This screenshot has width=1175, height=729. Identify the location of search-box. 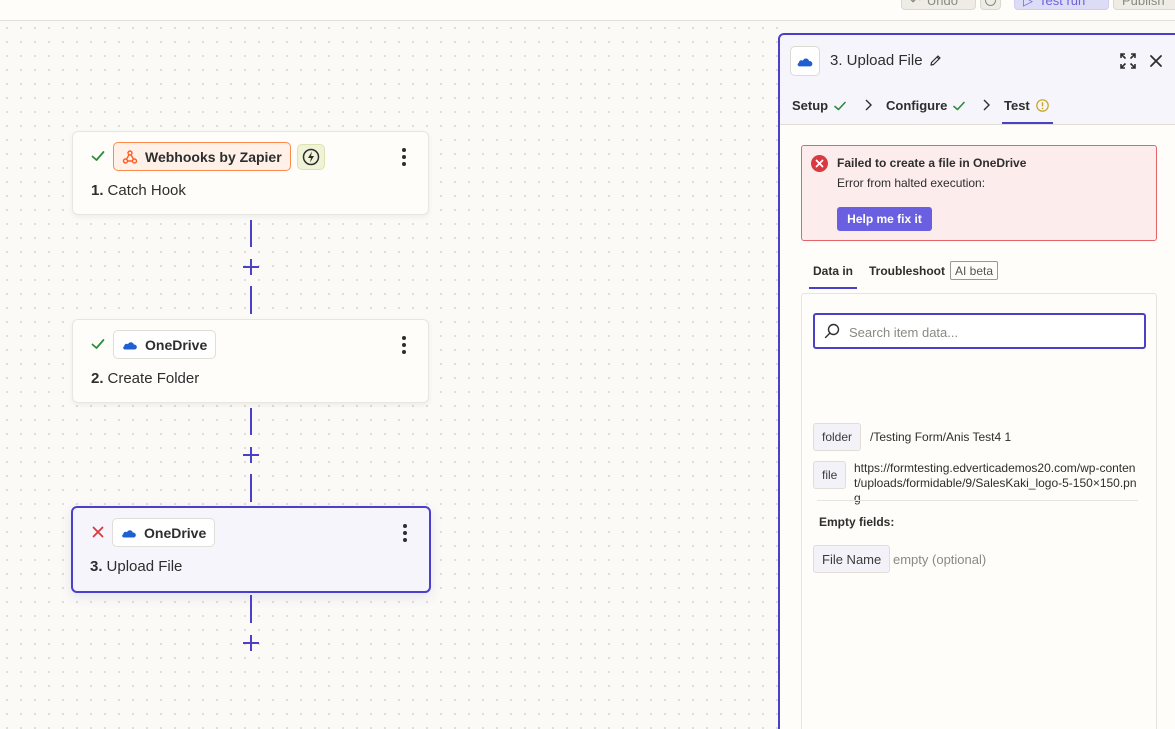
(979, 331).